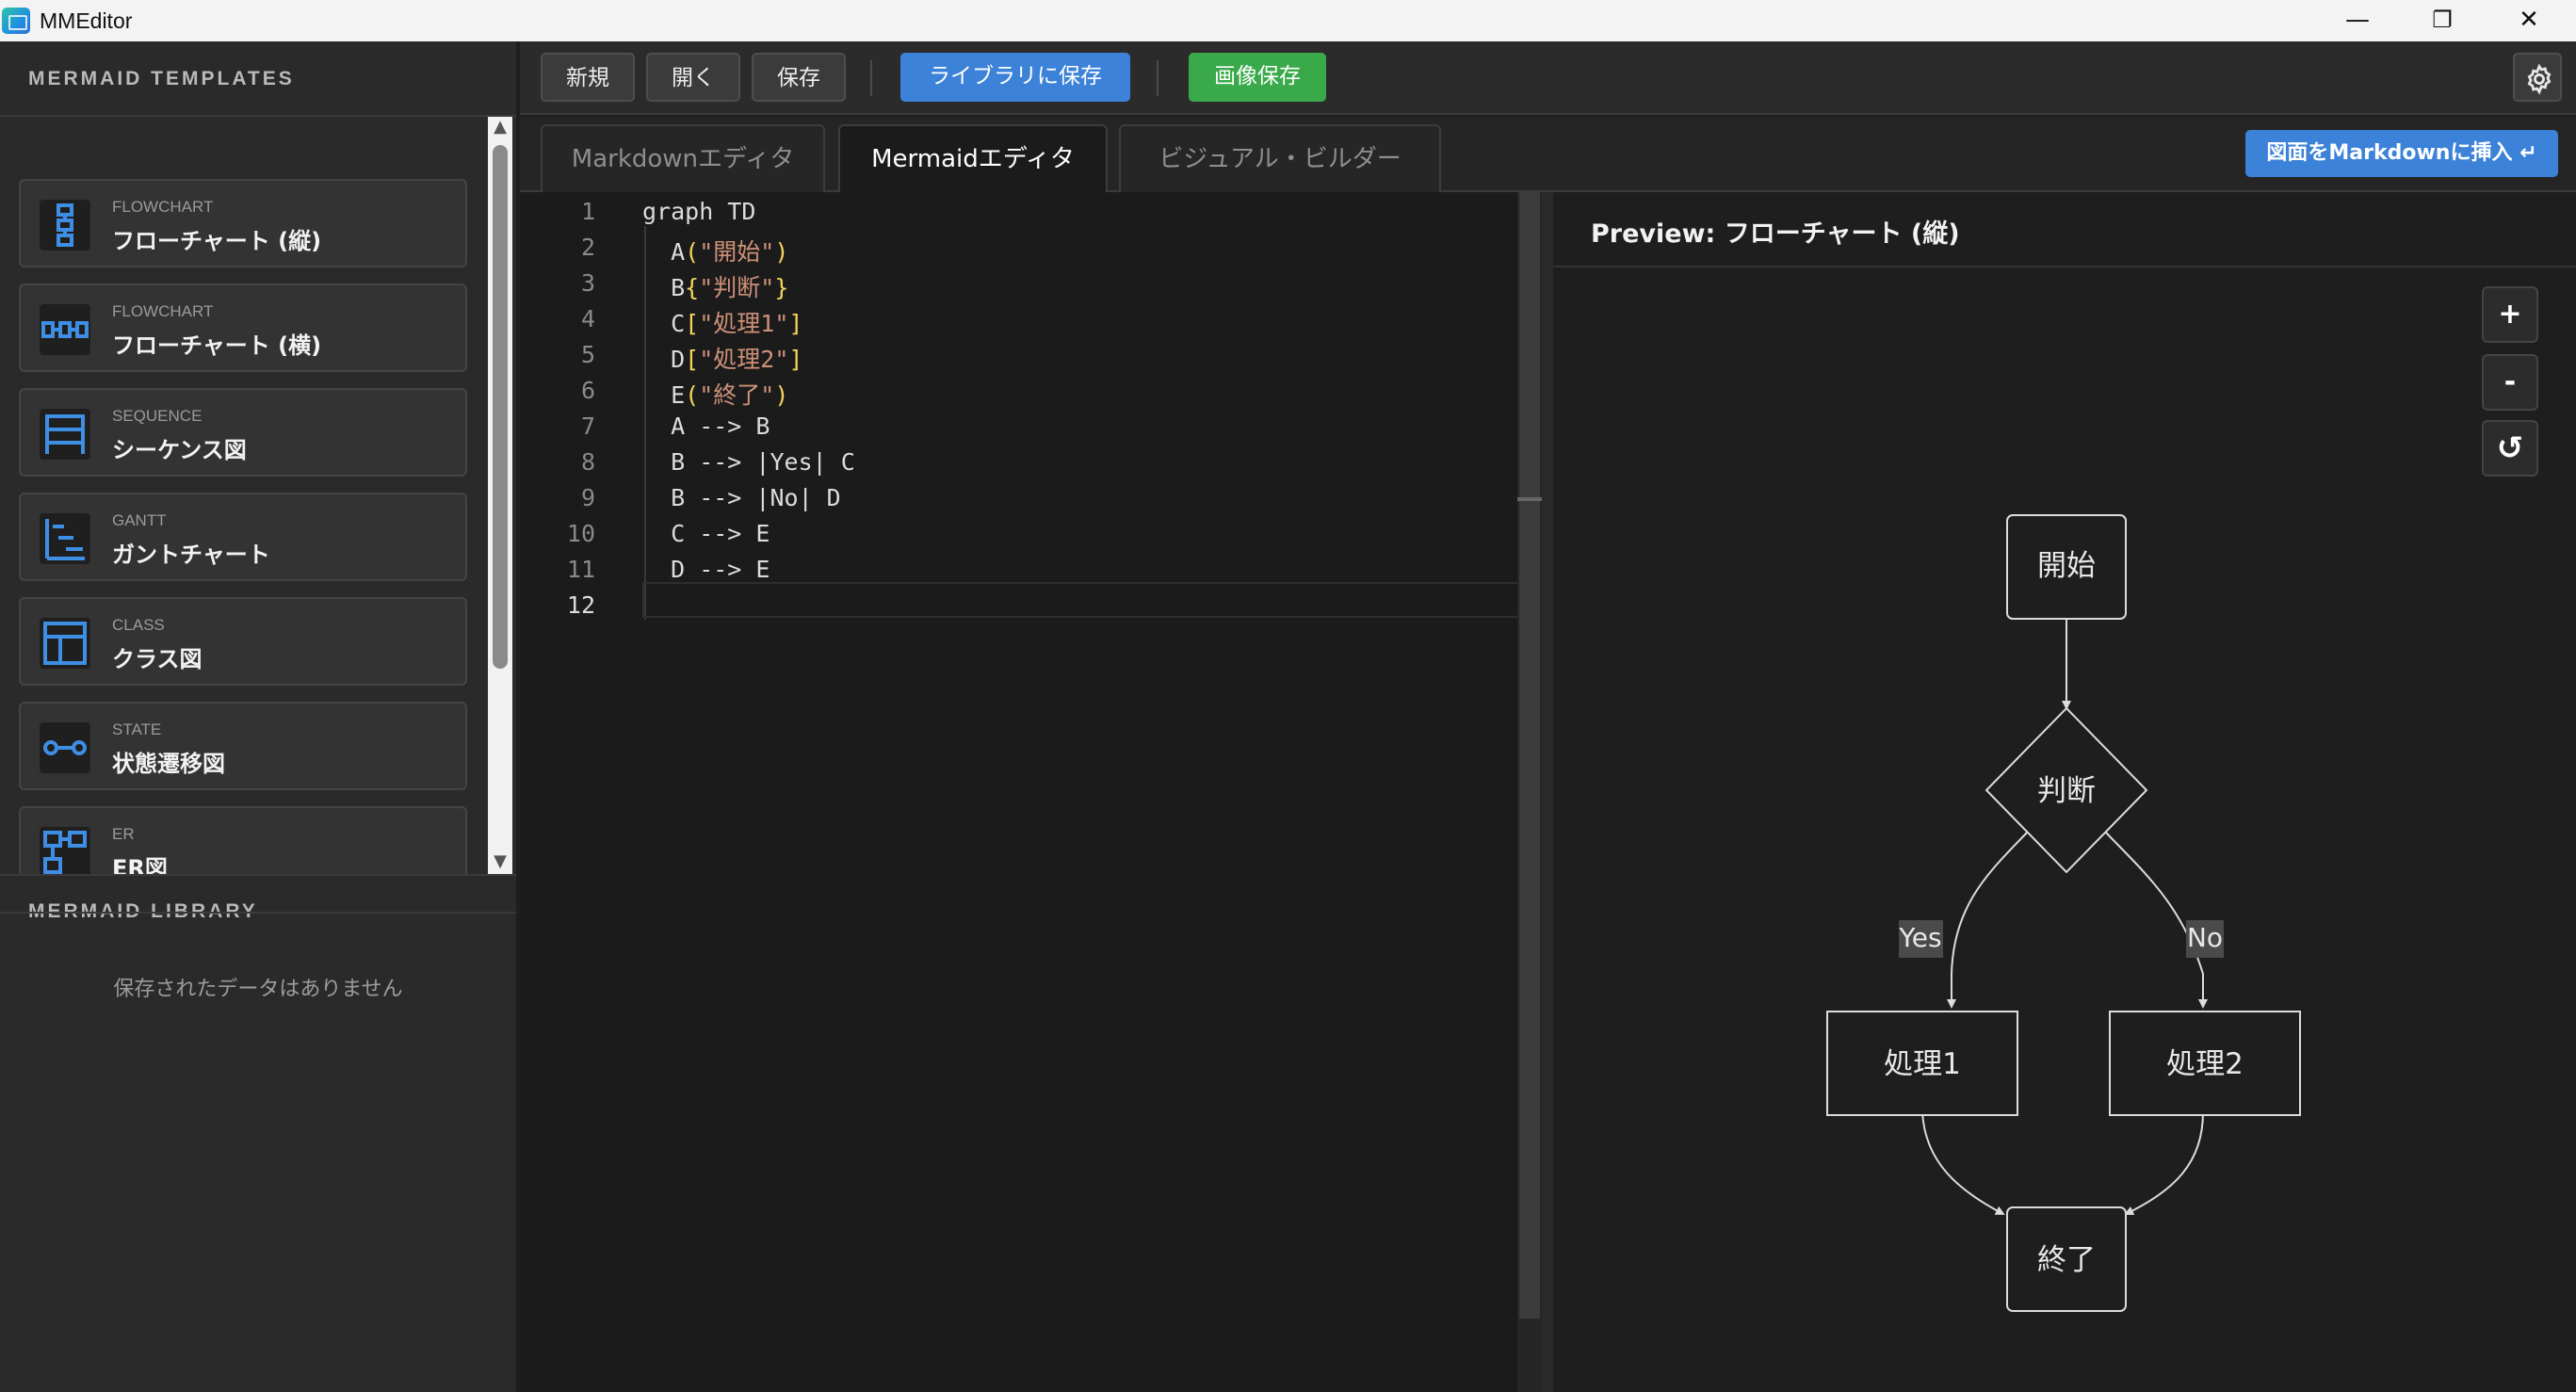 Image resolution: width=2576 pixels, height=1392 pixels. What do you see at coordinates (157, 416) in the screenshot?
I see `template-category: SEQUENCE` at bounding box center [157, 416].